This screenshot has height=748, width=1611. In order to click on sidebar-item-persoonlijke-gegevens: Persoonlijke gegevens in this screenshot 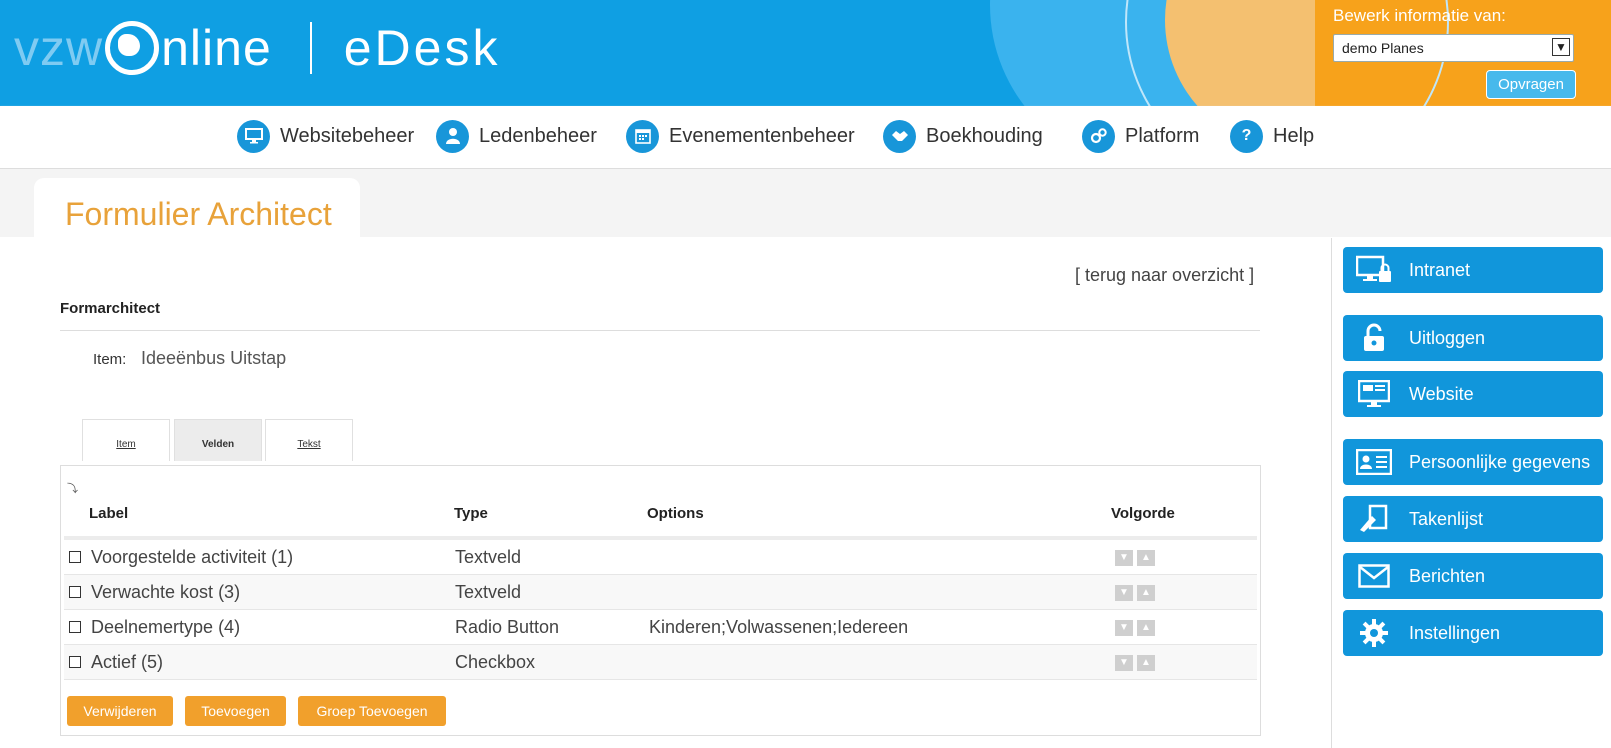, I will do `click(1473, 462)`.